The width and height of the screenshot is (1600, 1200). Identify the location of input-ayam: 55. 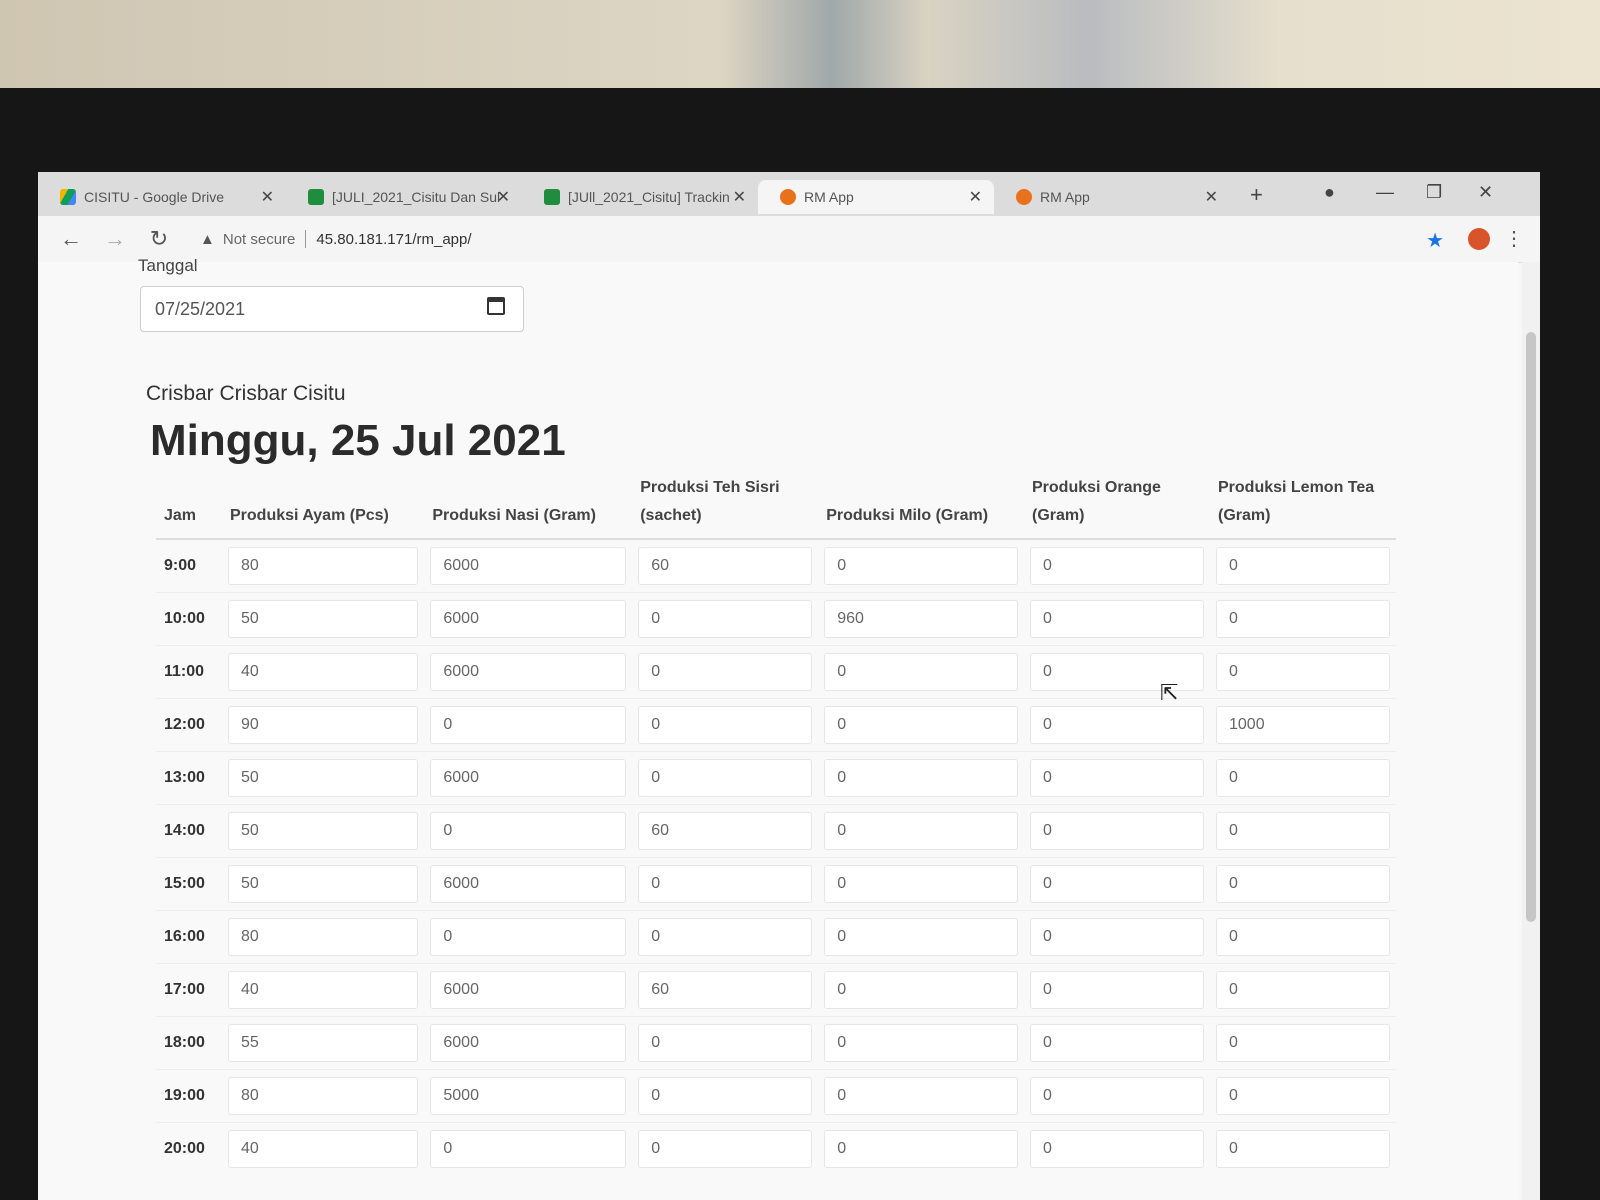
(323, 1043).